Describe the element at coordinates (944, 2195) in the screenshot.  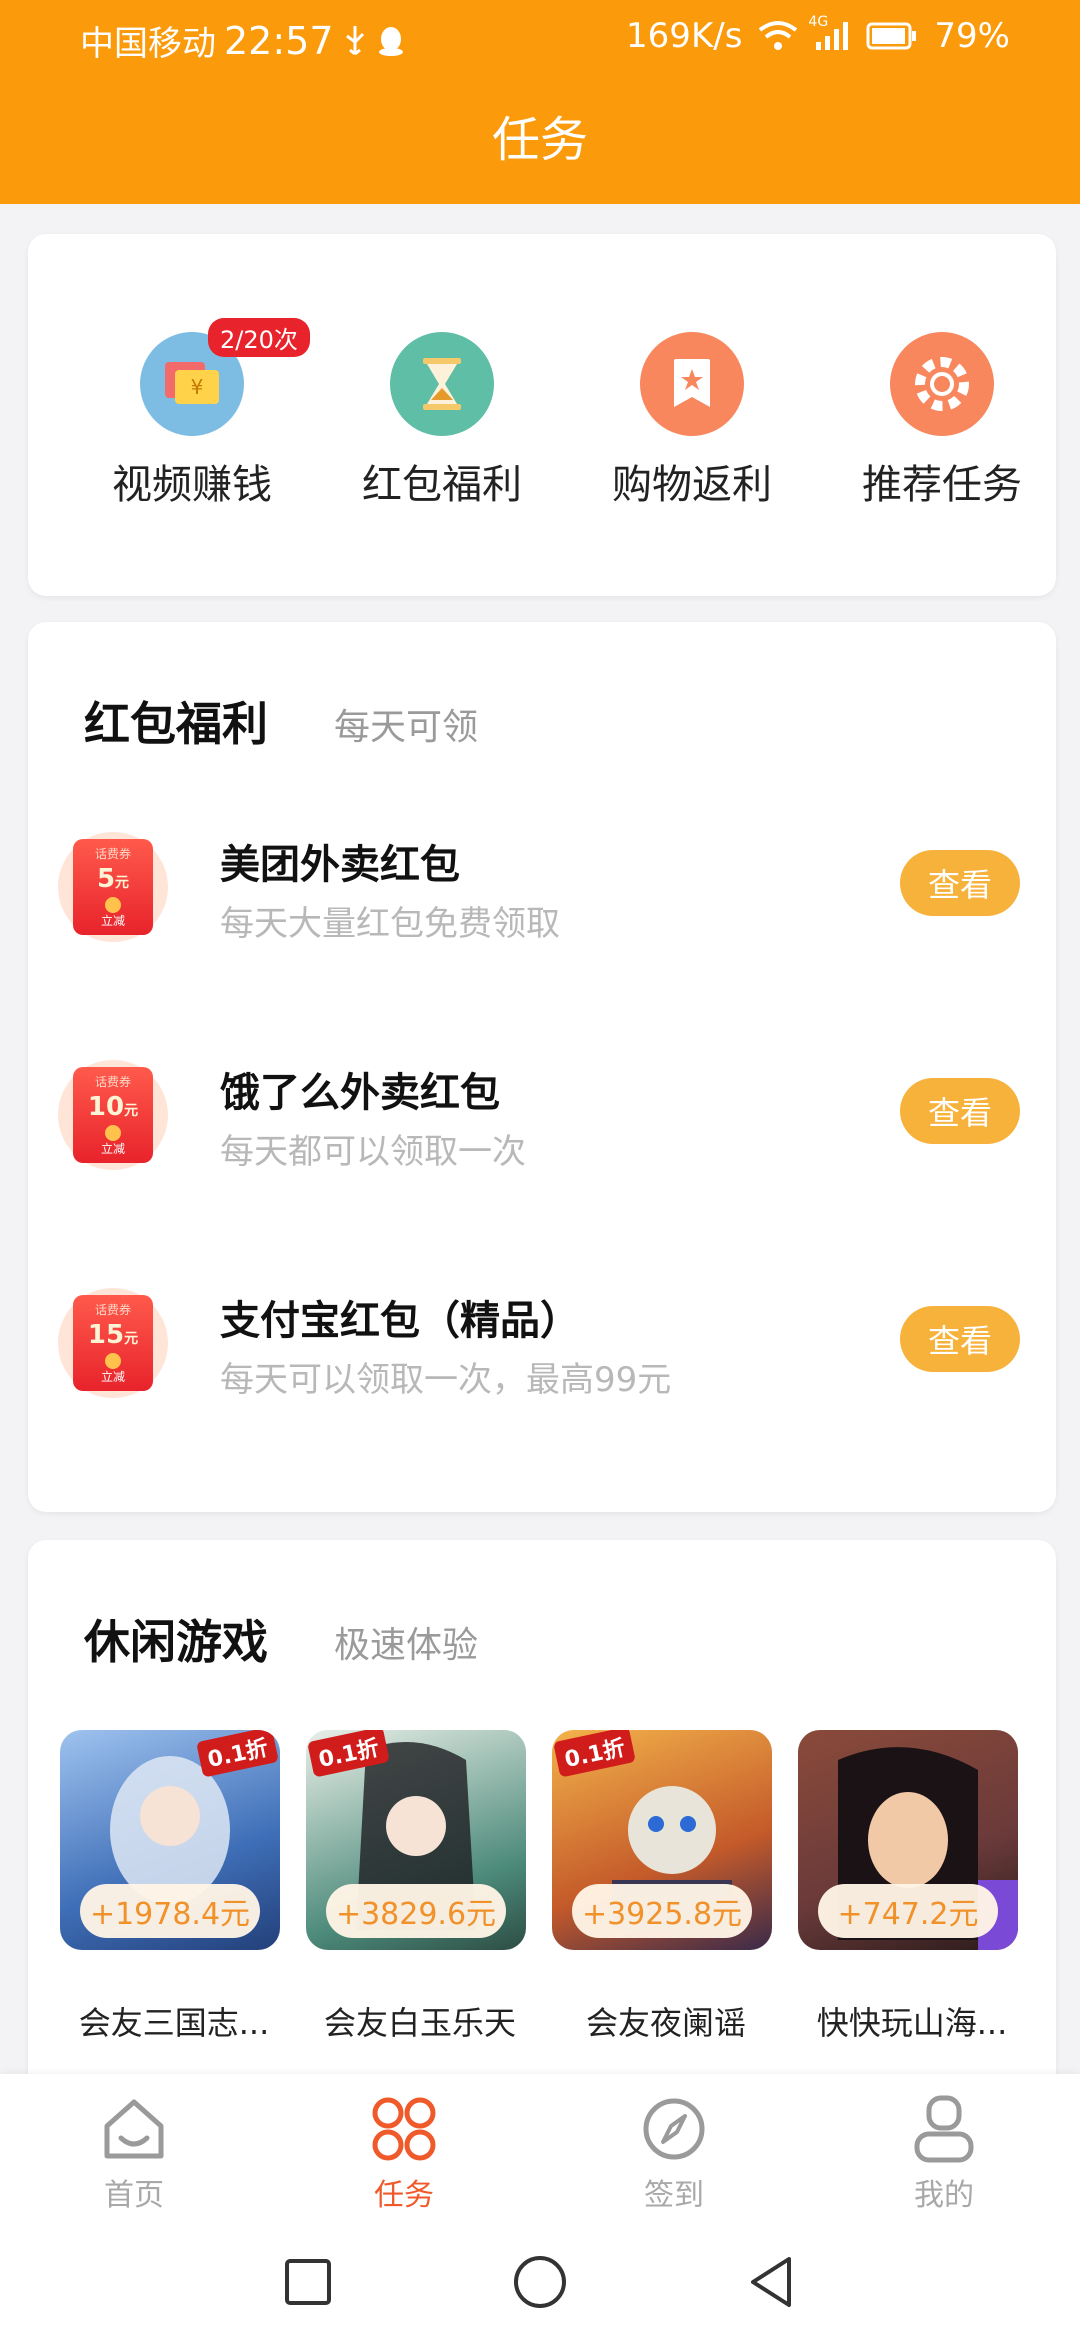
I see `tab-label: 我的` at that location.